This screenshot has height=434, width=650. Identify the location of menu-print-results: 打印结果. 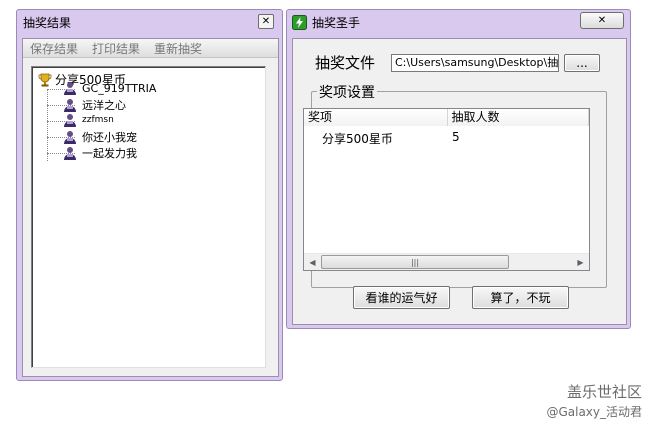
(116, 48).